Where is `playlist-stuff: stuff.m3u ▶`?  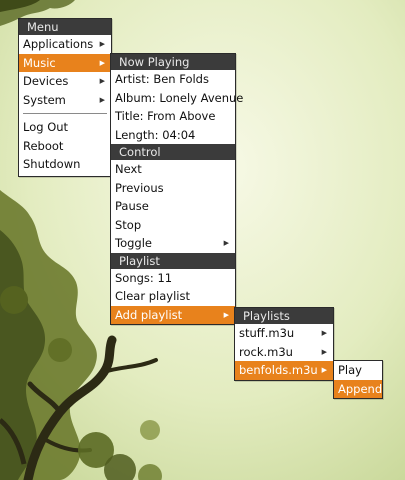
playlist-stuff: stuff.m3u ▶ is located at coordinates (284, 333).